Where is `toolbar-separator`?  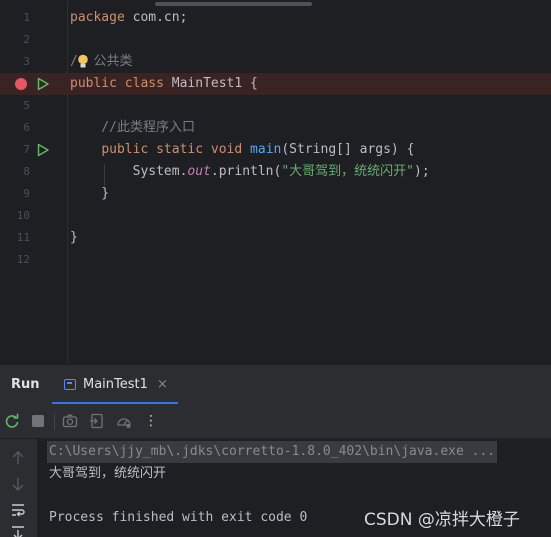
toolbar-separator is located at coordinates (54, 421).